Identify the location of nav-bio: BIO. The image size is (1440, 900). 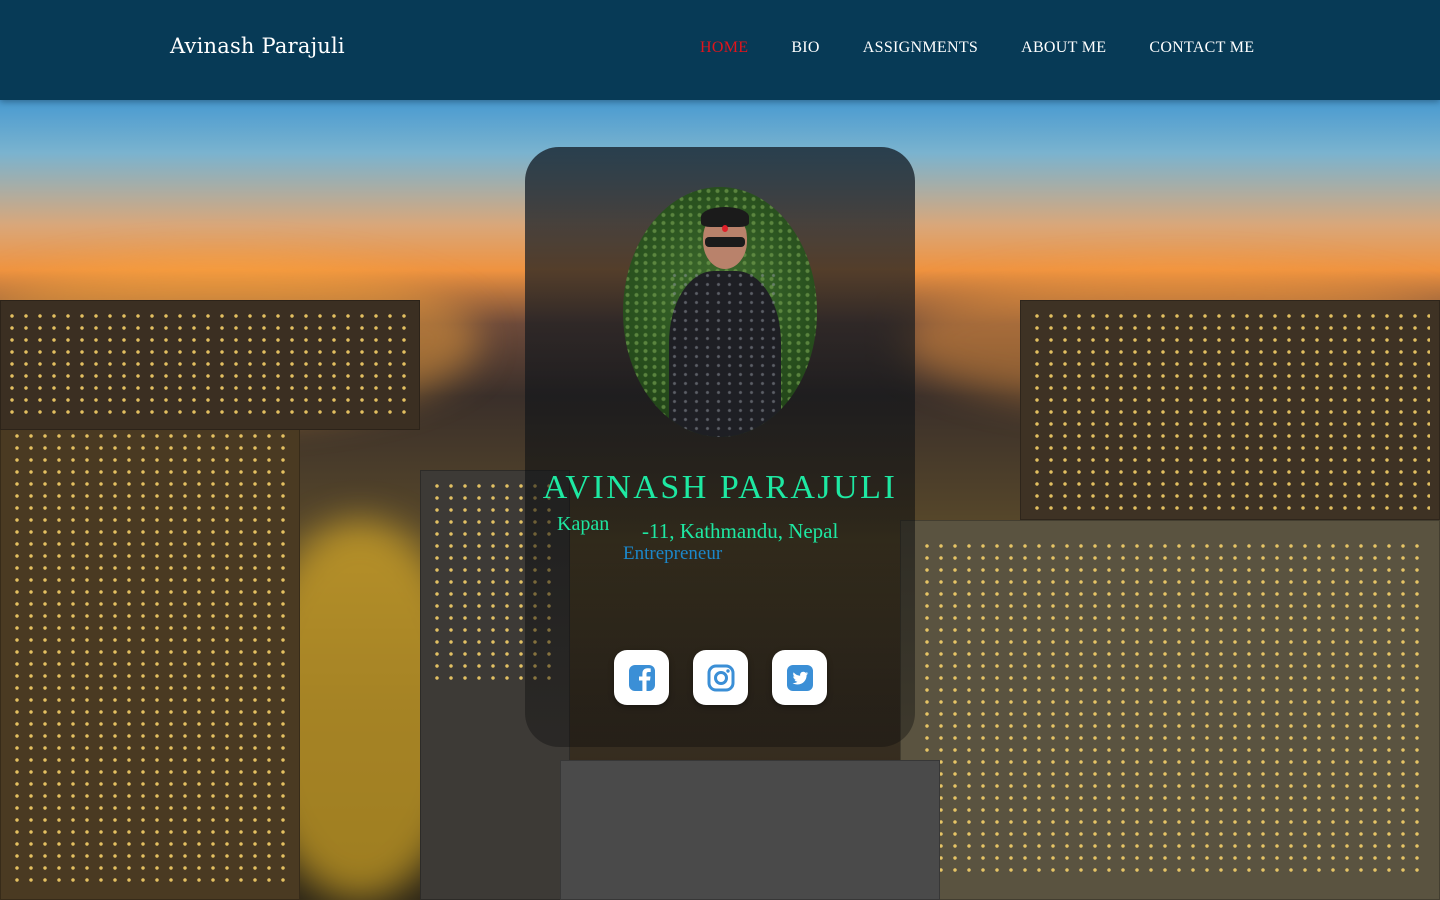
(805, 48).